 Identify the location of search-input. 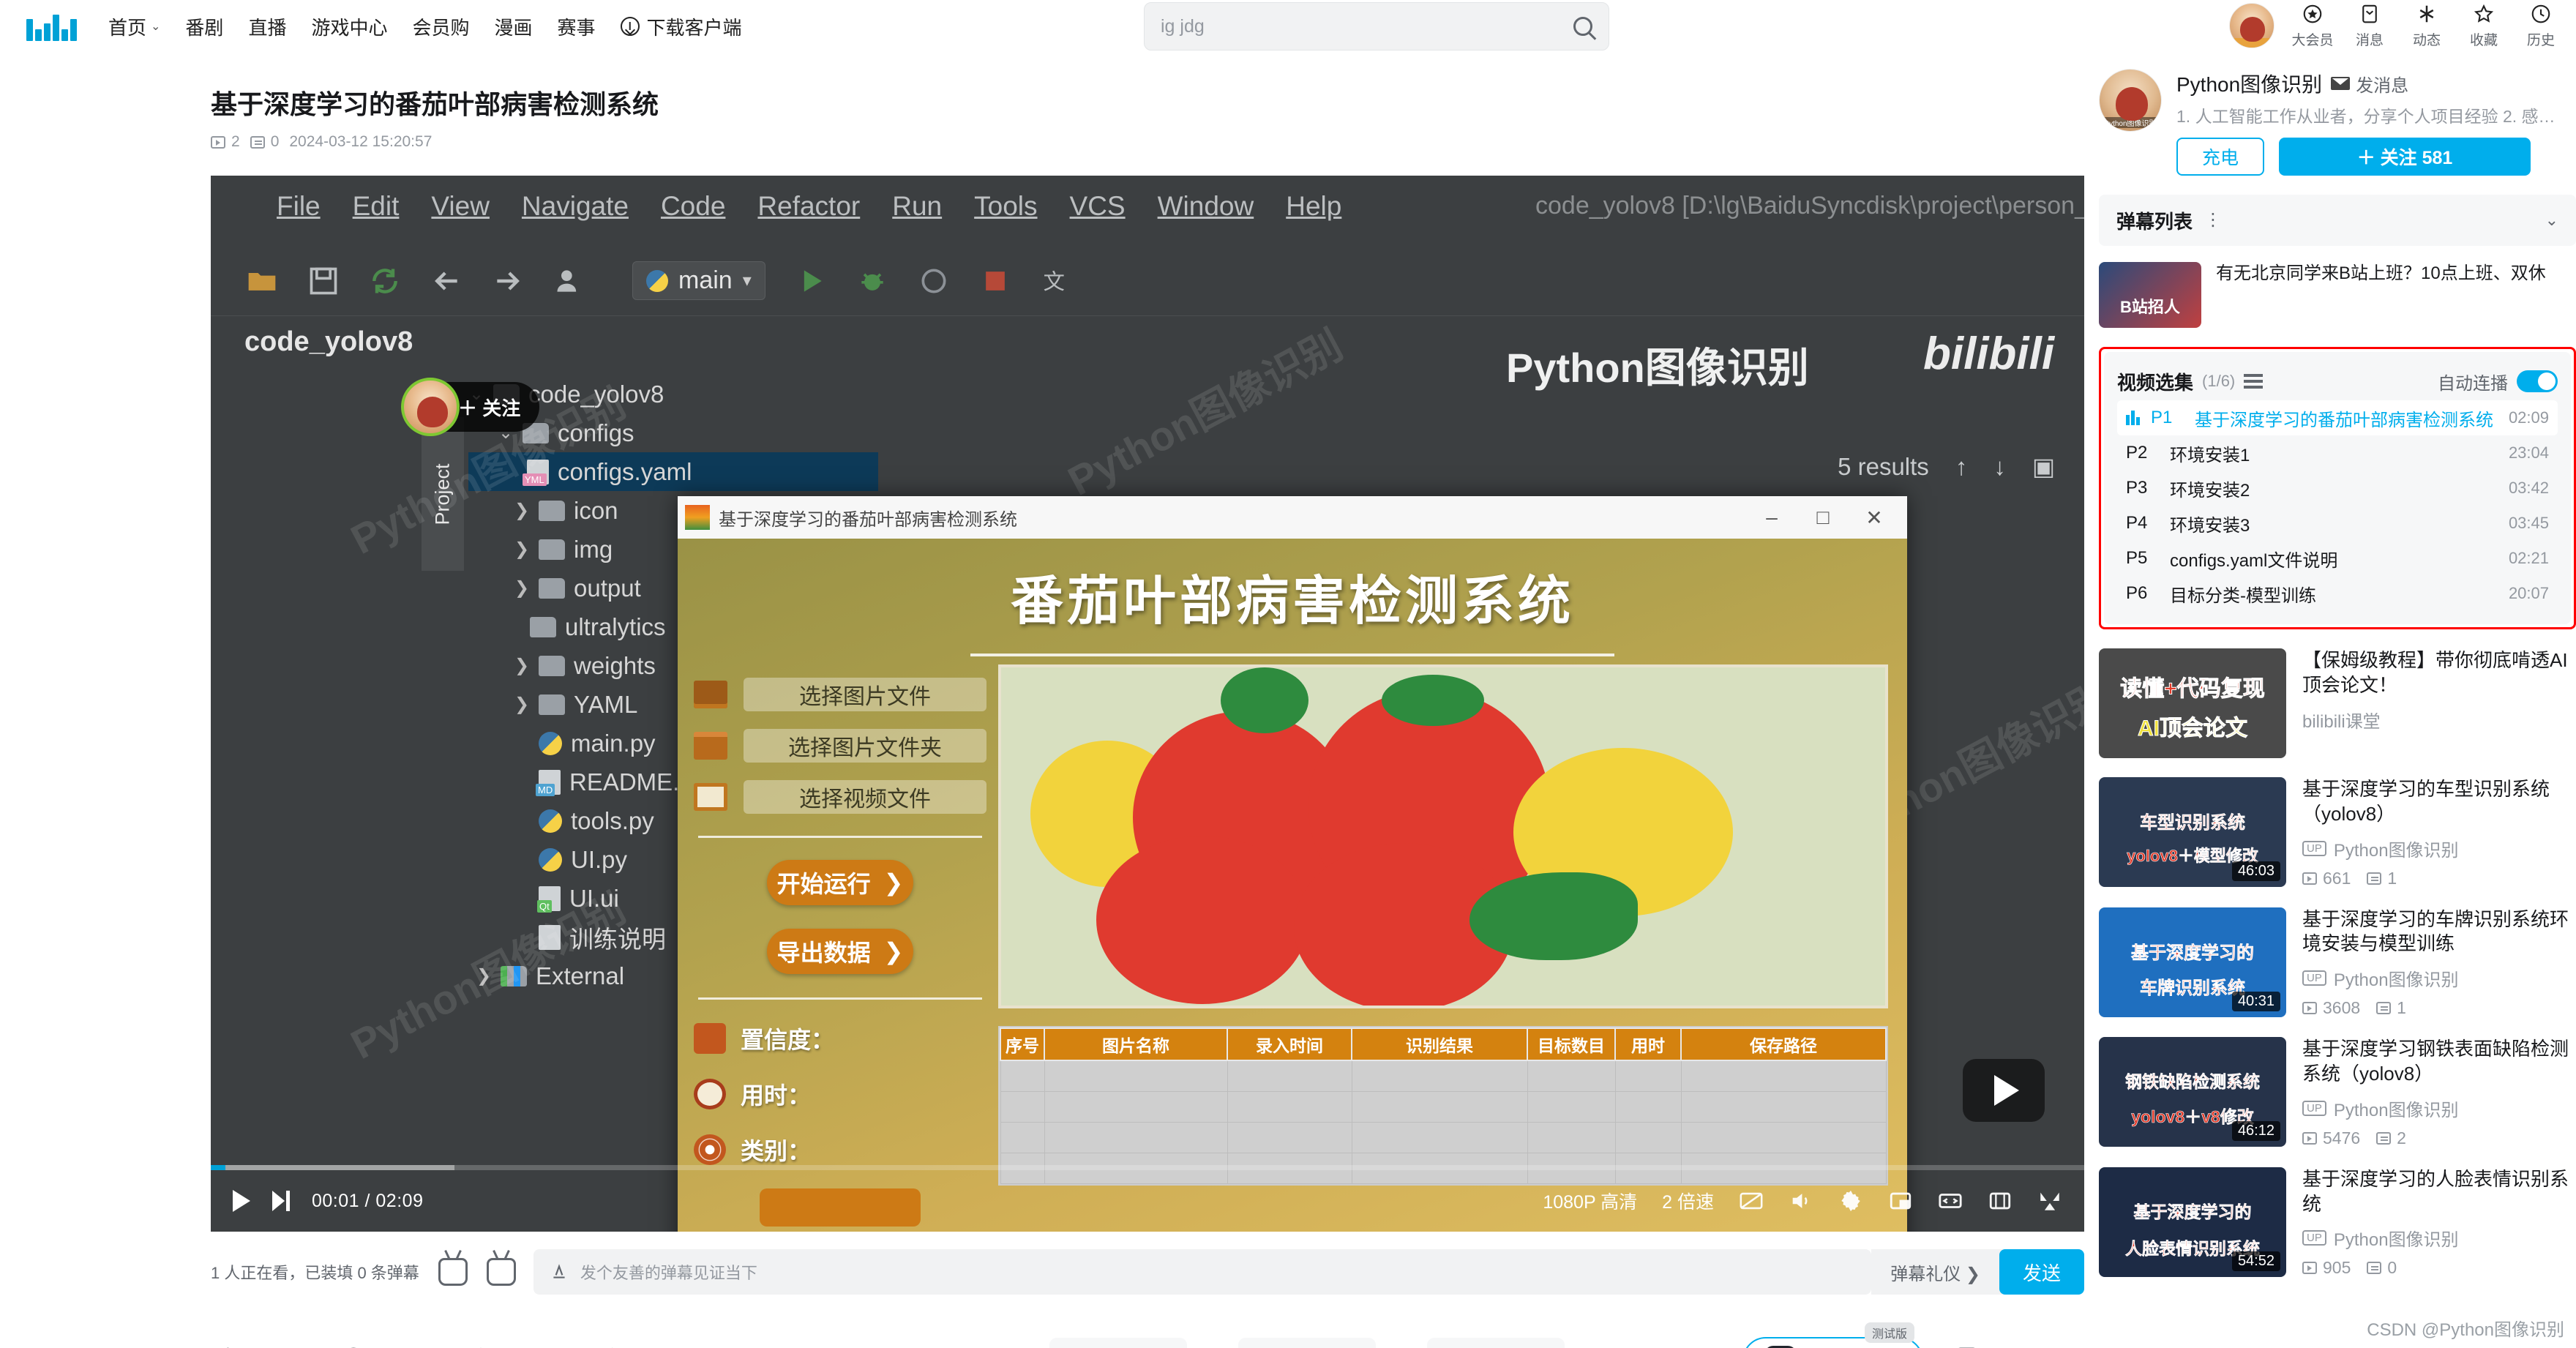
(1367, 26).